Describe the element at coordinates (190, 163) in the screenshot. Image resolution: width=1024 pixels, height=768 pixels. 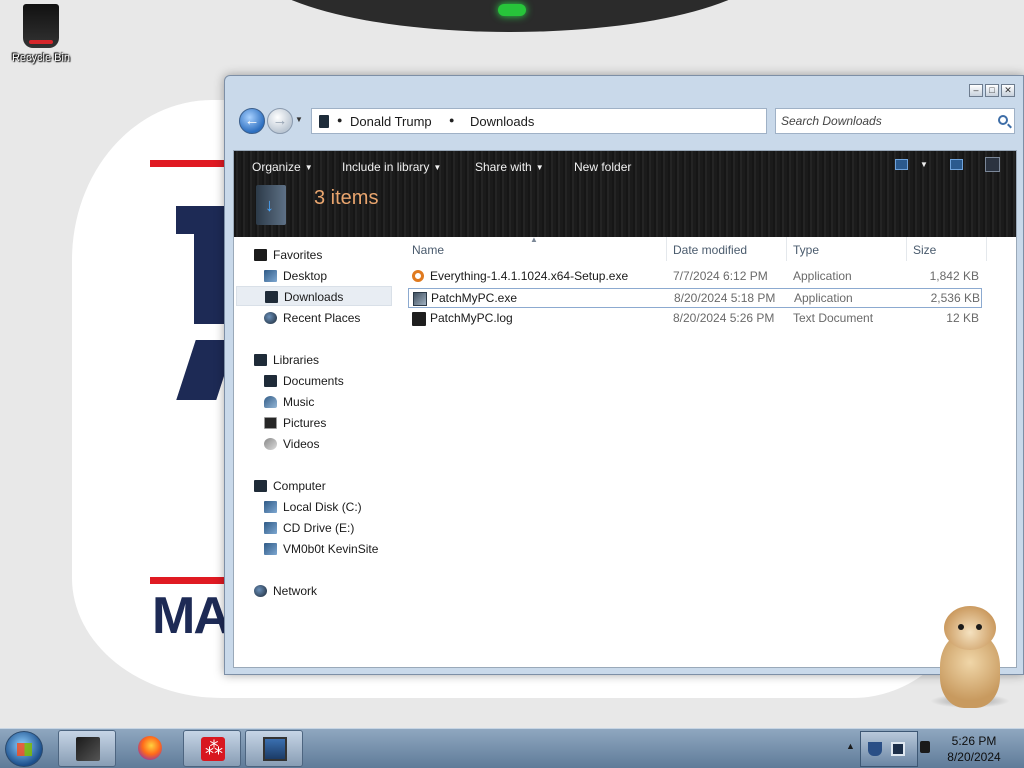
I see `wallpaper-red-stripe` at that location.